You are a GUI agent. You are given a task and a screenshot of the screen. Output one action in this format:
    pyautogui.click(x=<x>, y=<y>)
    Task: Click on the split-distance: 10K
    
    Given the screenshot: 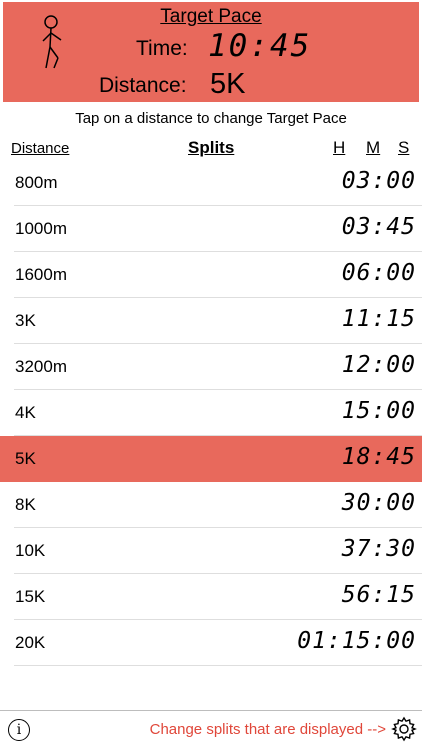 What is the action you would take?
    pyautogui.click(x=30, y=550)
    